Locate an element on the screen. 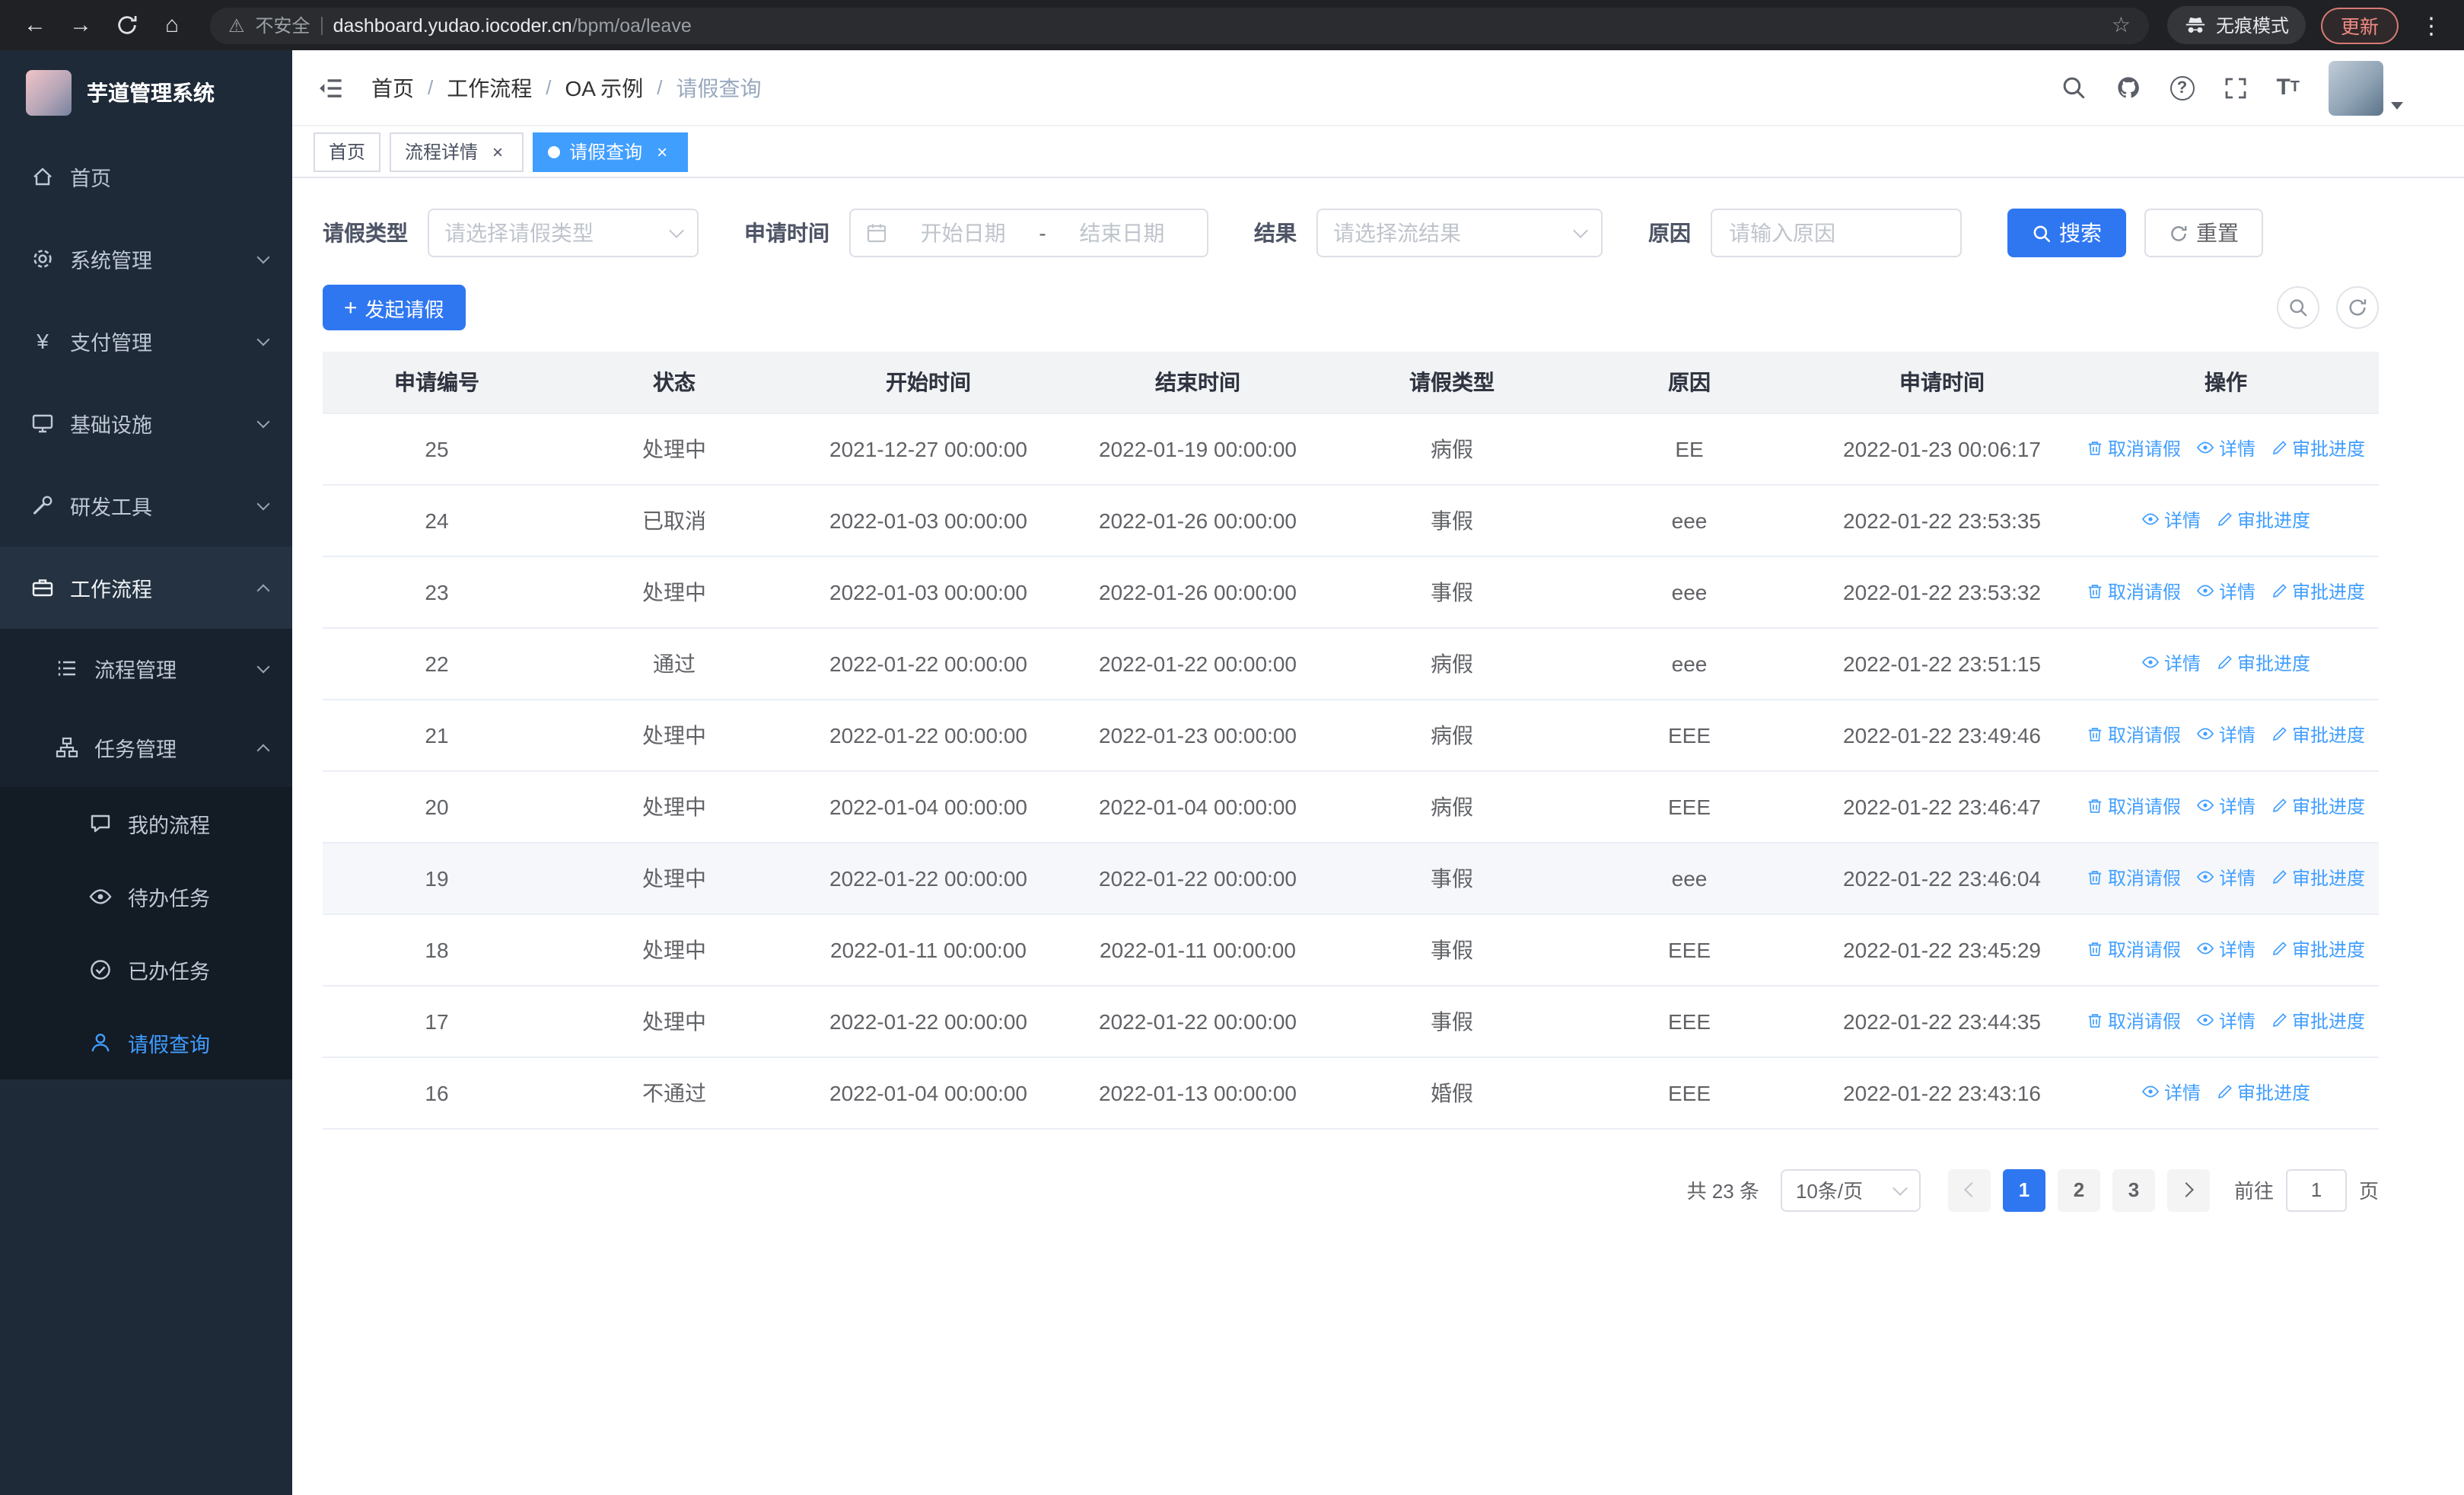 The image size is (2464, 1495). search-button: 搜索 is located at coordinates (2066, 233).